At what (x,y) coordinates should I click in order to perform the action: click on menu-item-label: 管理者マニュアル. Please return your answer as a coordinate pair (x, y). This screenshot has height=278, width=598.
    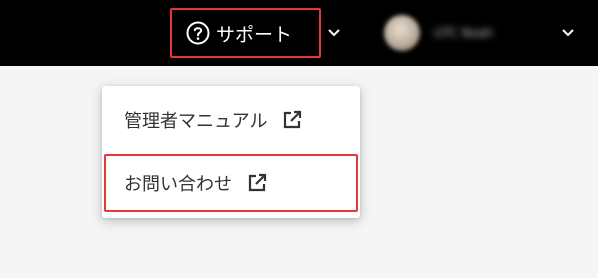
    Looking at the image, I should click on (196, 121).